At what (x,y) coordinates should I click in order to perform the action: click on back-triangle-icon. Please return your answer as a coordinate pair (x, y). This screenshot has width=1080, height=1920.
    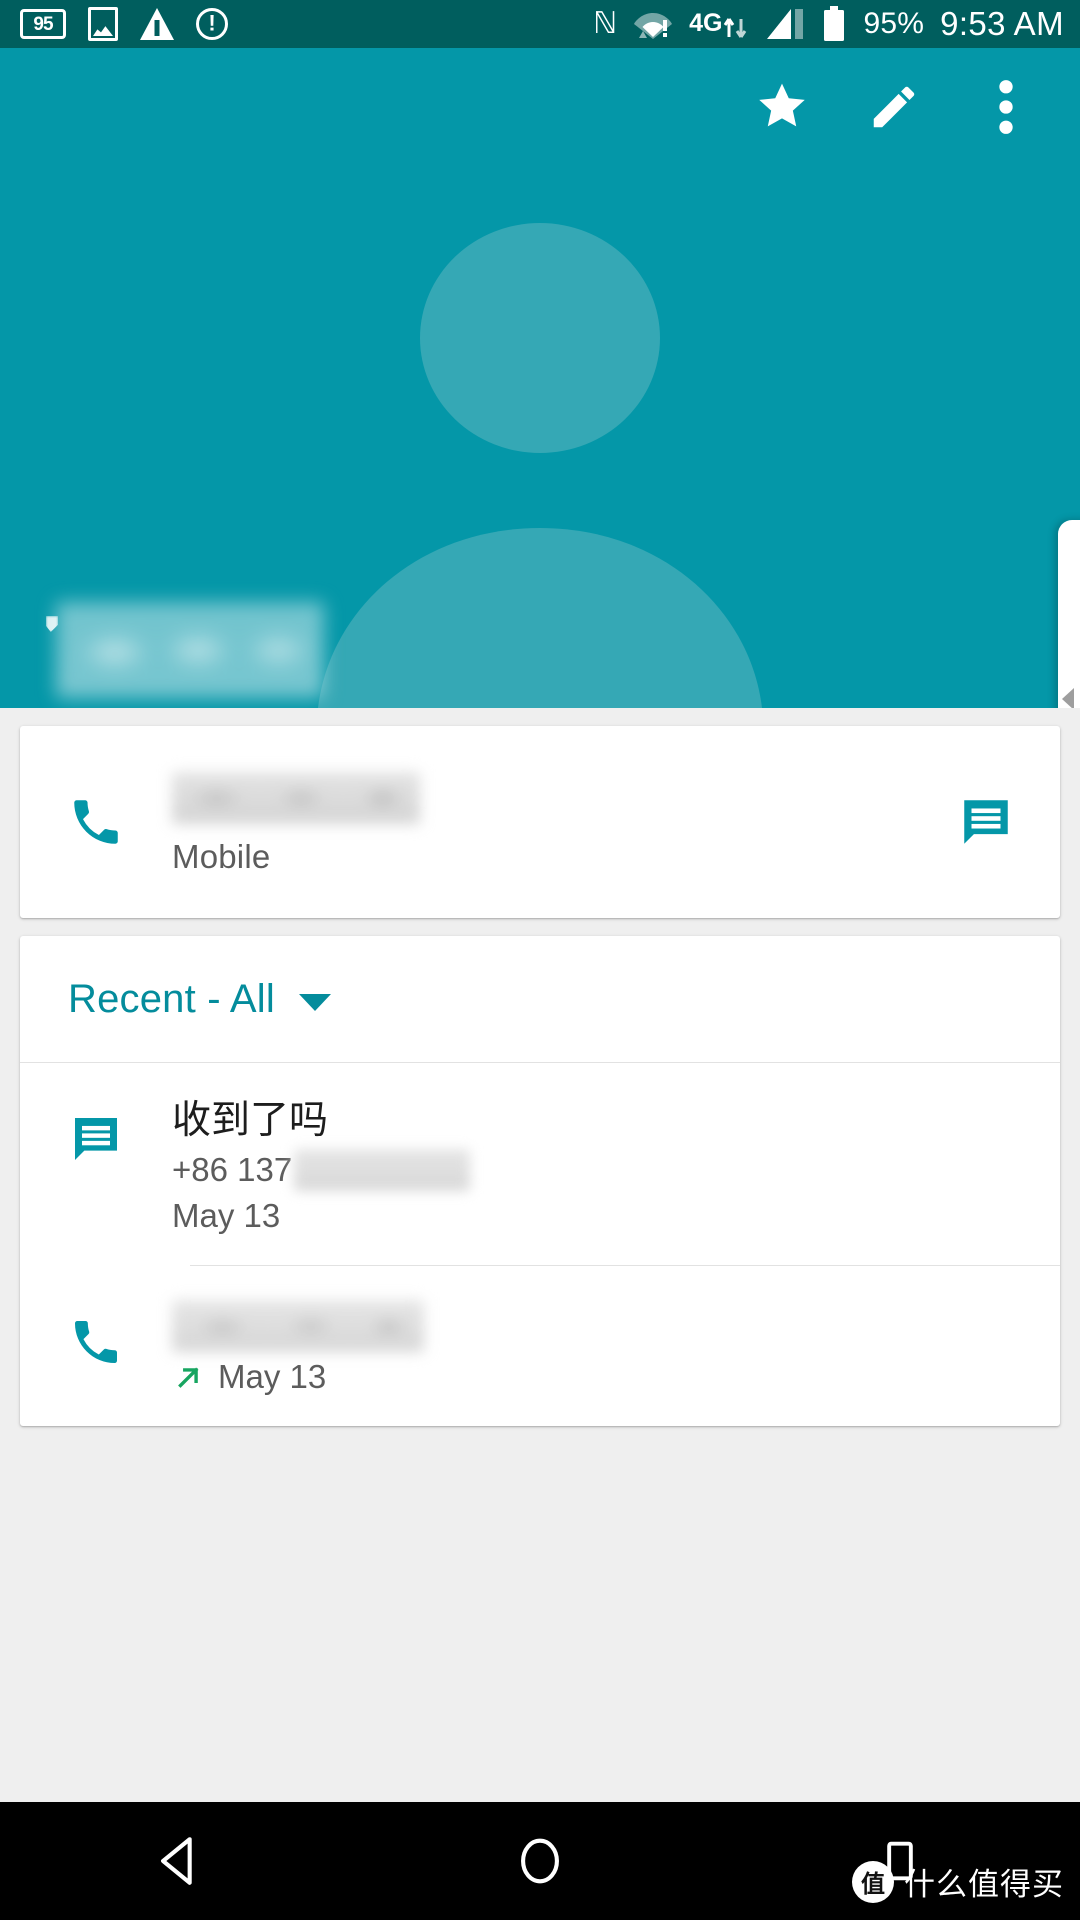
    Looking at the image, I should click on (176, 1861).